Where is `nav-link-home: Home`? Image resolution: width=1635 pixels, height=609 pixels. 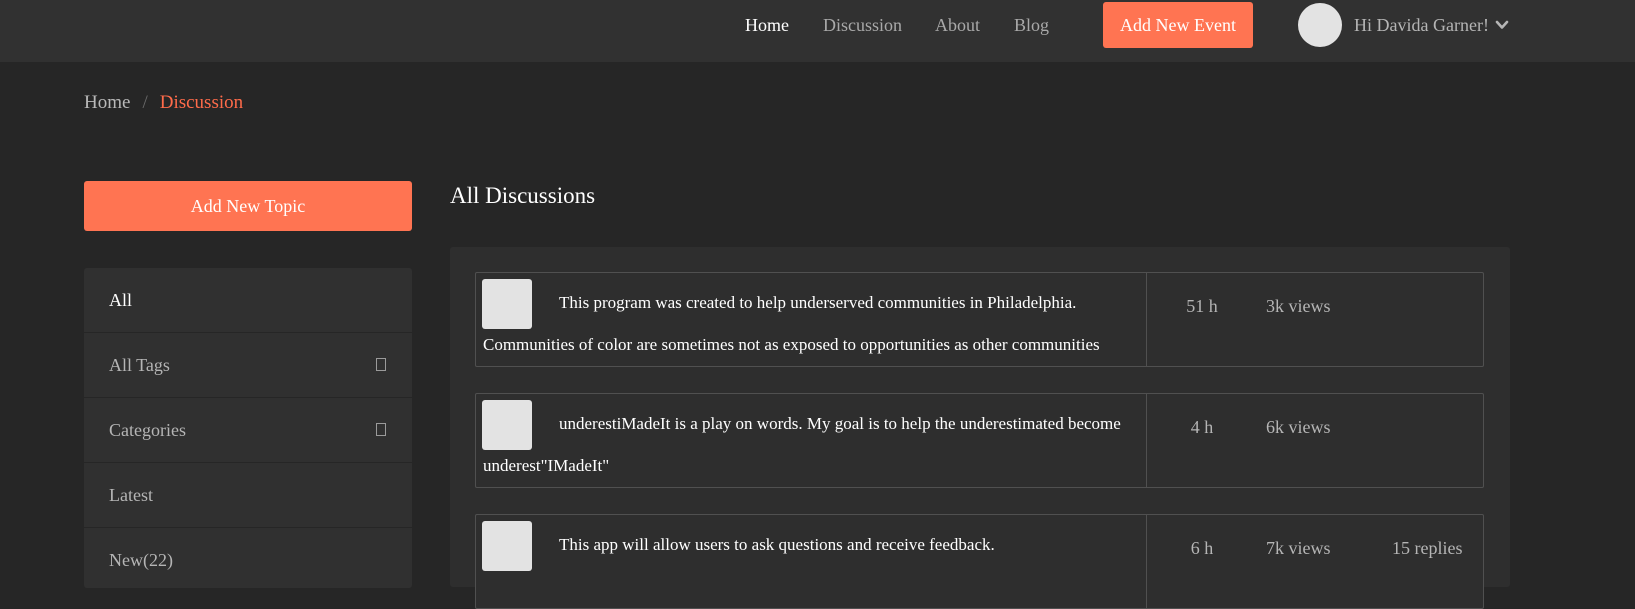 nav-link-home: Home is located at coordinates (767, 25).